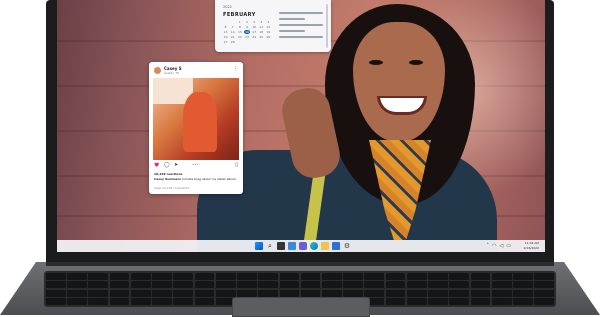  What do you see at coordinates (232, 42) in the screenshot?
I see `calendar-day: 28` at bounding box center [232, 42].